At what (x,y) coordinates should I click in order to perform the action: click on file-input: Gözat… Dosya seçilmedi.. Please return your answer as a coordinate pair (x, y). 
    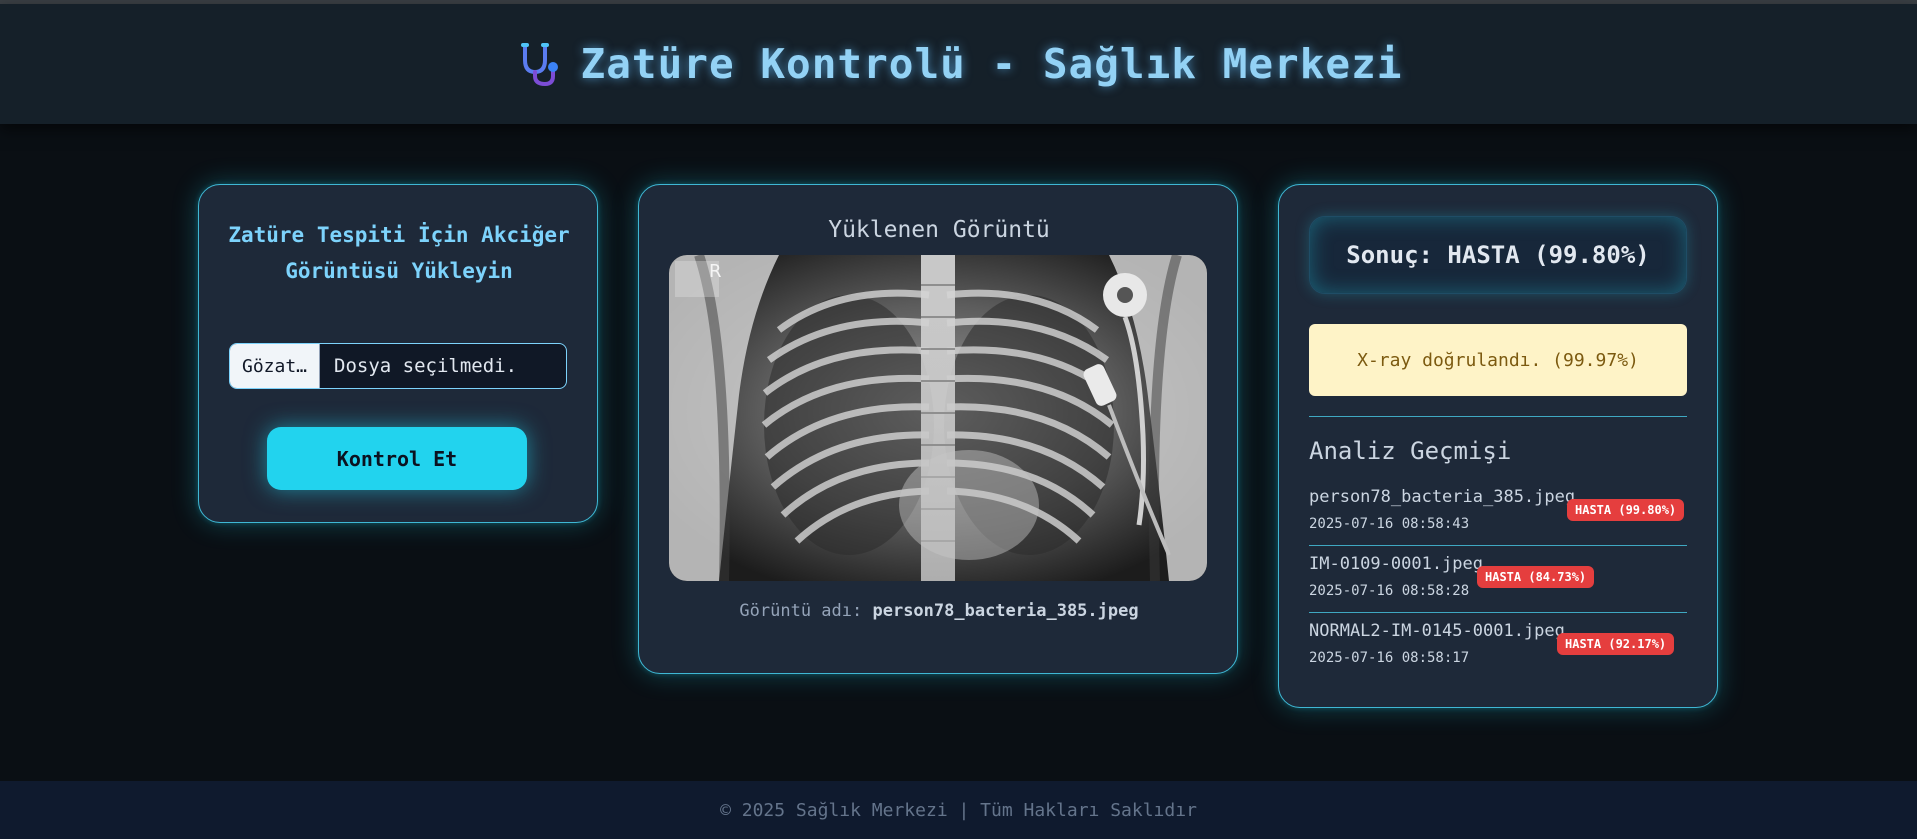
    Looking at the image, I should click on (398, 366).